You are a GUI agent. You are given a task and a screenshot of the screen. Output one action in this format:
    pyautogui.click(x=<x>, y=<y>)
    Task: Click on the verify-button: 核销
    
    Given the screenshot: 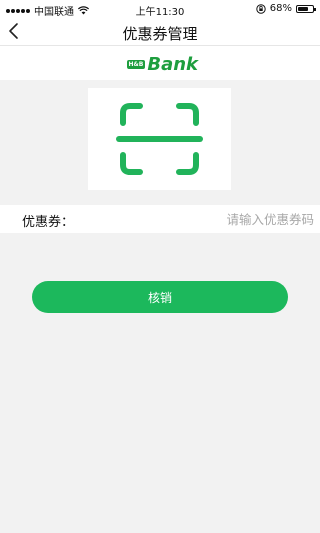 What is the action you would take?
    pyautogui.click(x=160, y=297)
    